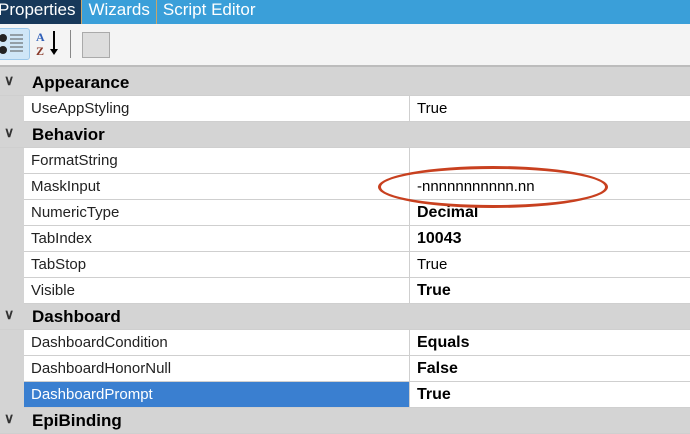 The height and width of the screenshot is (434, 690). I want to click on category-appearance: ∨ Appearance, so click(345, 83).